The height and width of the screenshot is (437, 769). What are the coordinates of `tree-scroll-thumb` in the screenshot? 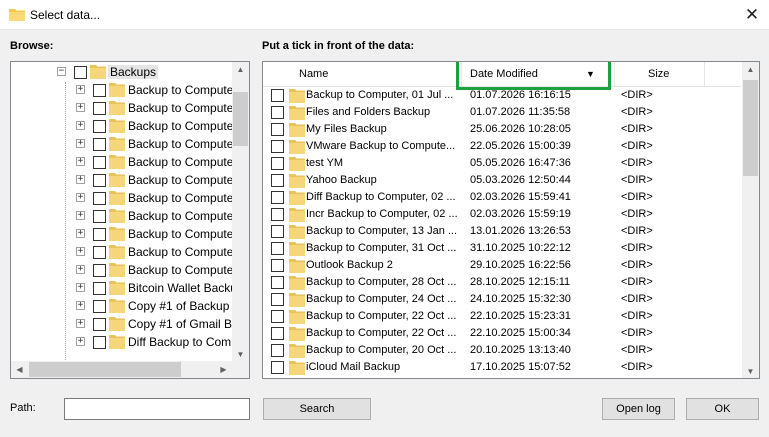 It's located at (240, 119).